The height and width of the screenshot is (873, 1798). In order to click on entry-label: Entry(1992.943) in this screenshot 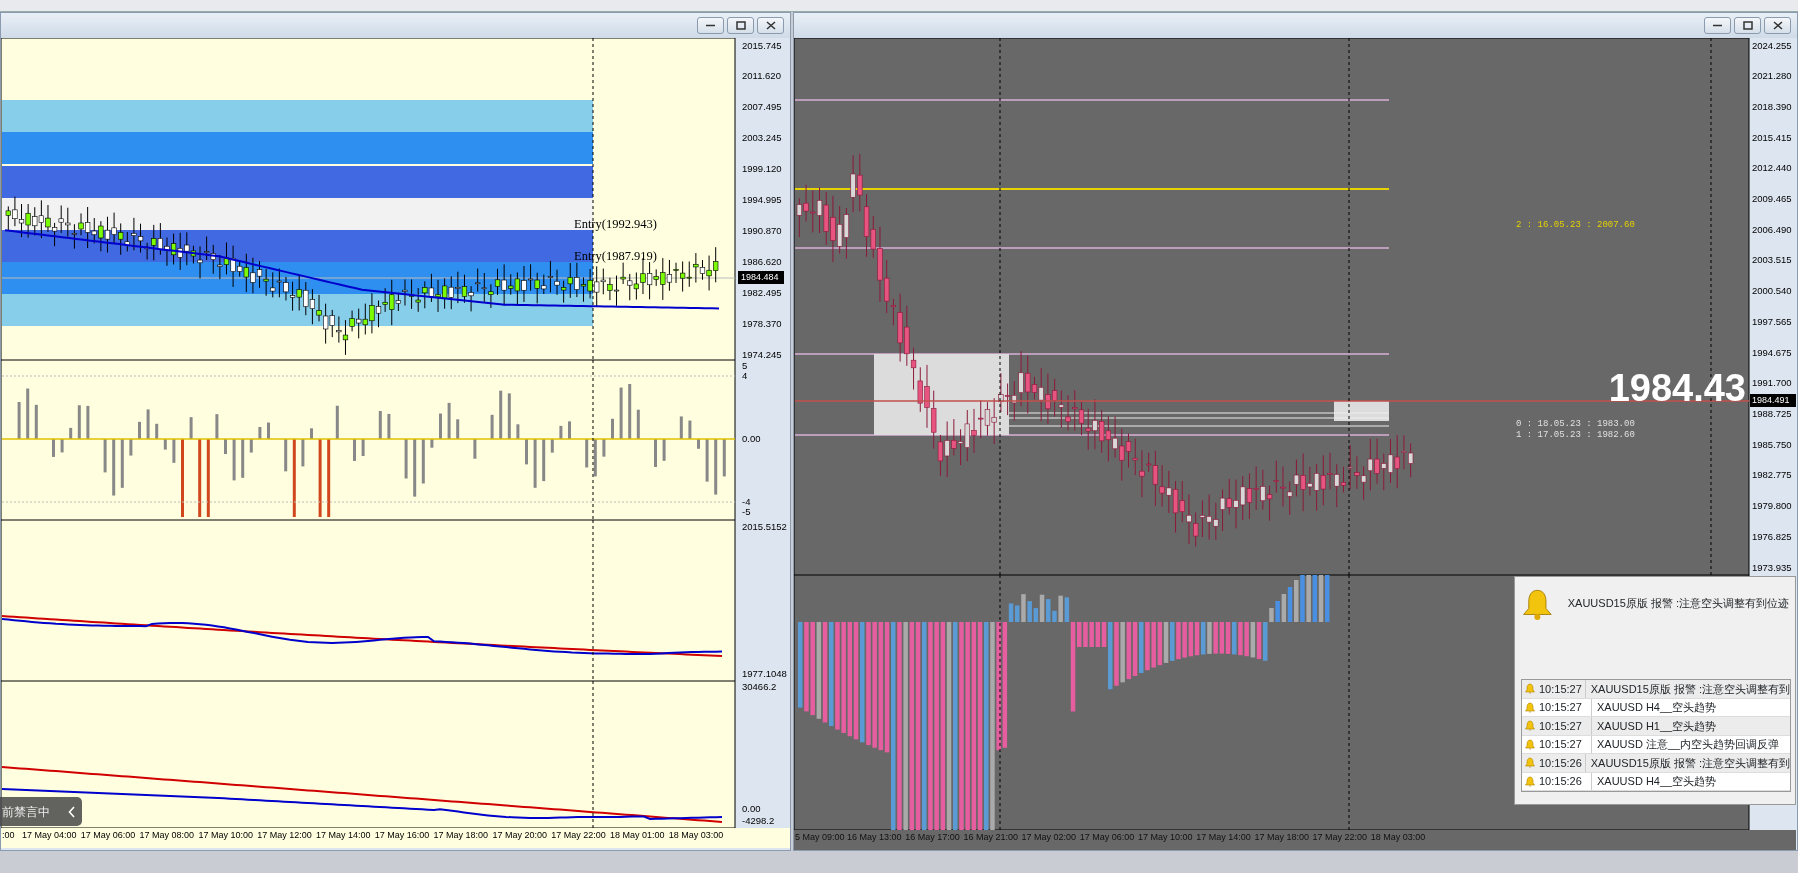, I will do `click(615, 223)`.